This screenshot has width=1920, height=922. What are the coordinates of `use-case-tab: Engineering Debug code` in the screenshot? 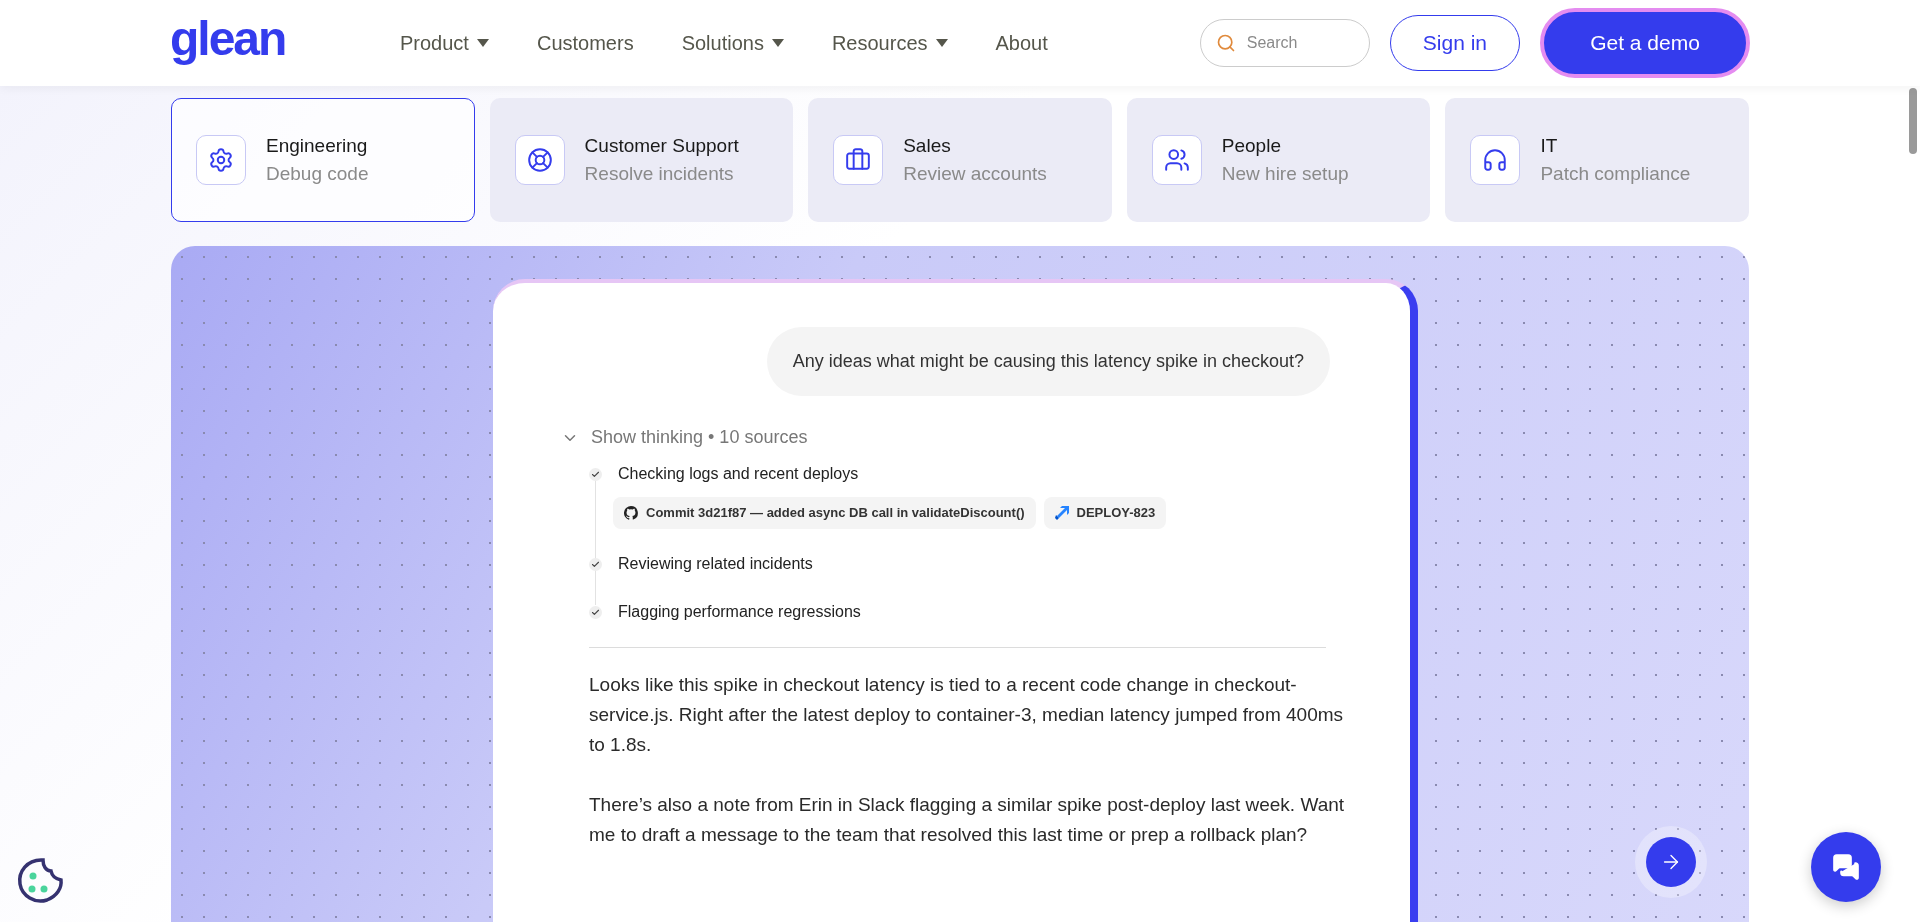 It's located at (323, 160).